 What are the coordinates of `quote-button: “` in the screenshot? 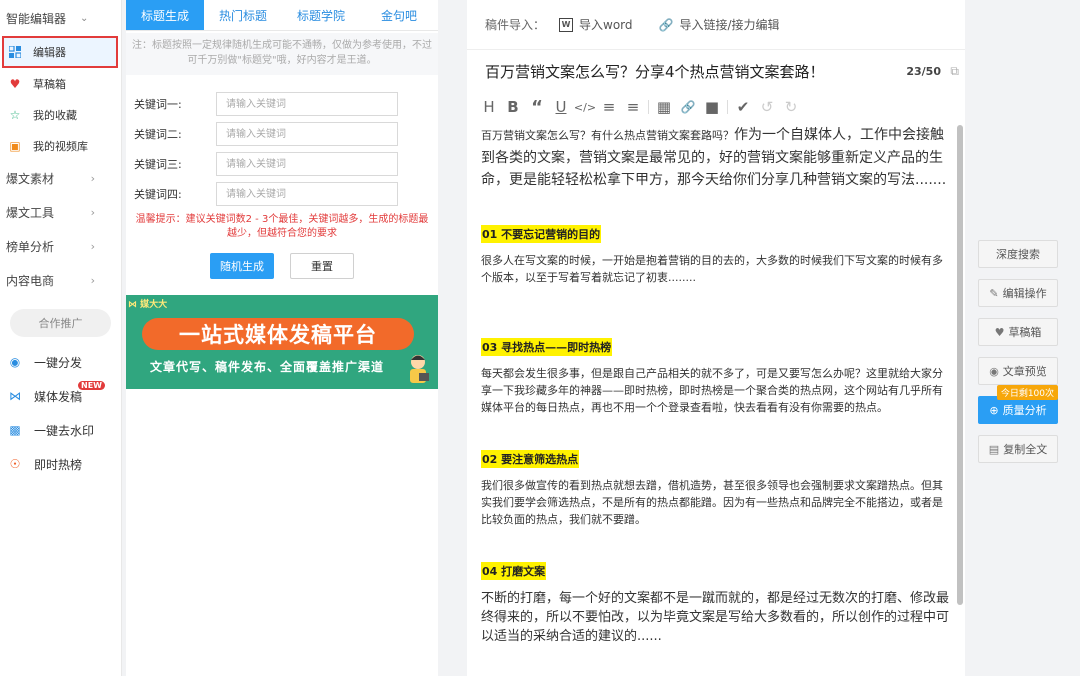 It's located at (537, 107).